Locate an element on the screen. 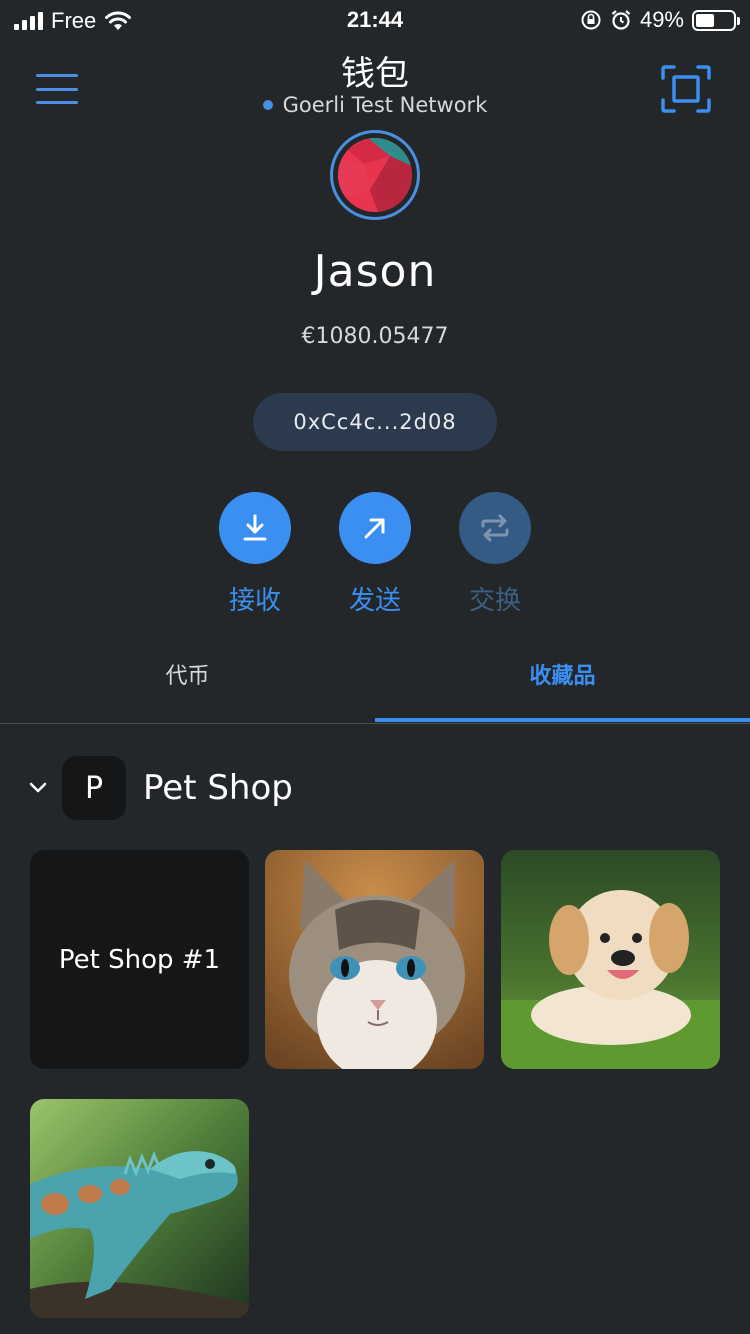 Image resolution: width=750 pixels, height=1334 pixels. account-name: Jason is located at coordinates (375, 271).